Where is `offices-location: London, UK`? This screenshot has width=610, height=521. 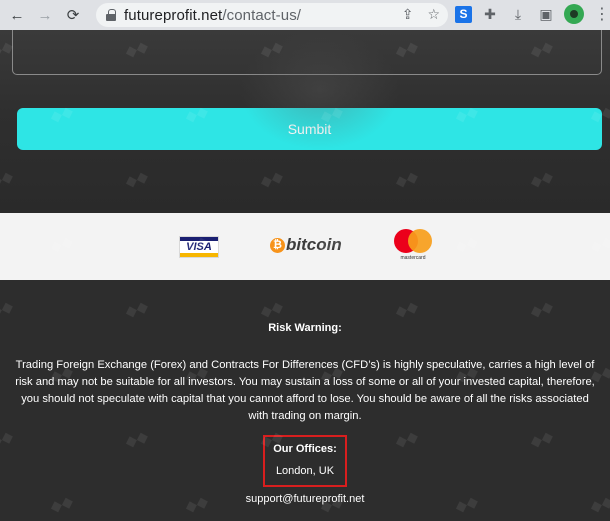
offices-location: London, UK is located at coordinates (305, 471).